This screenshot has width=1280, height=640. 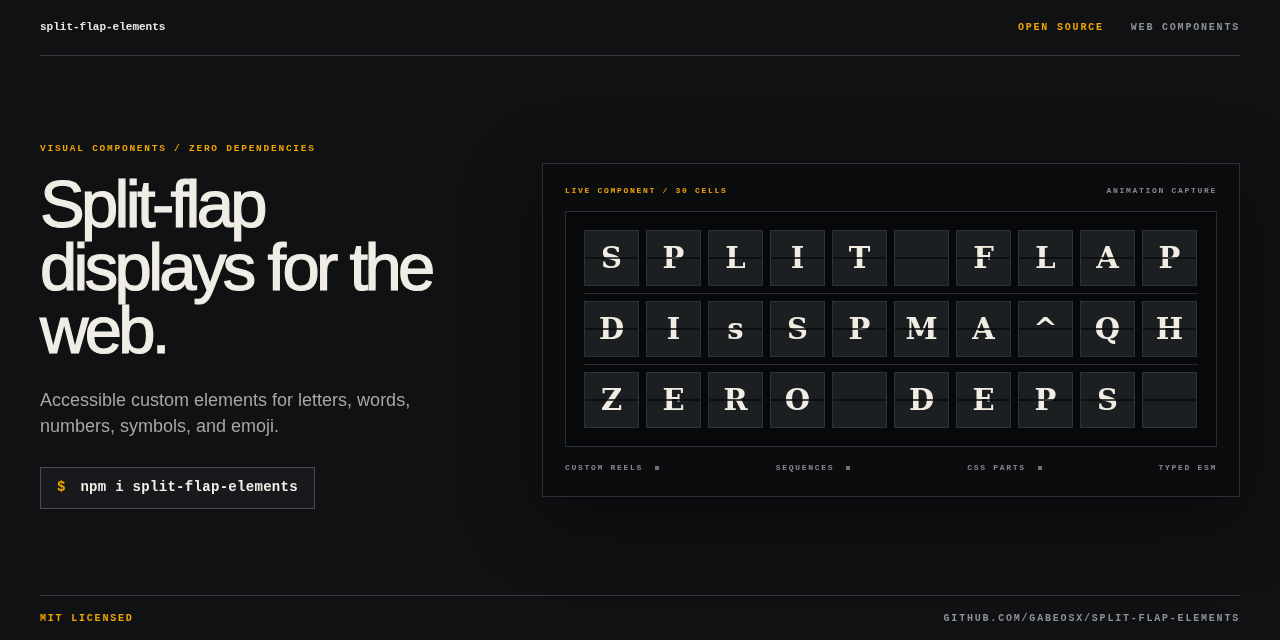 What do you see at coordinates (797, 399) in the screenshot?
I see `flap-cell: O` at bounding box center [797, 399].